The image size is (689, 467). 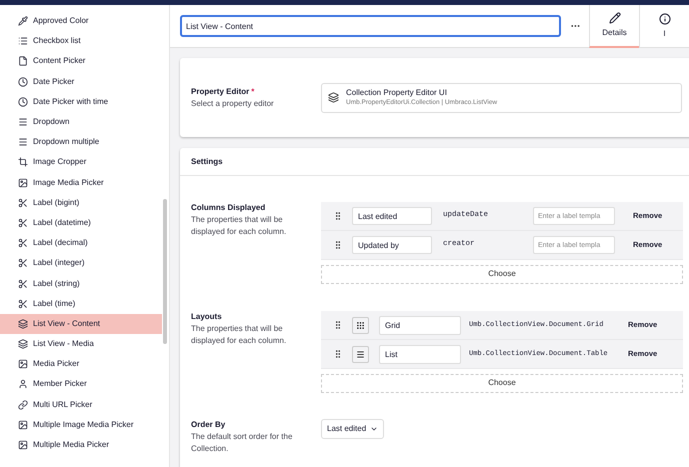 What do you see at coordinates (81, 162) in the screenshot?
I see `sidebar-item: Image Cropper` at bounding box center [81, 162].